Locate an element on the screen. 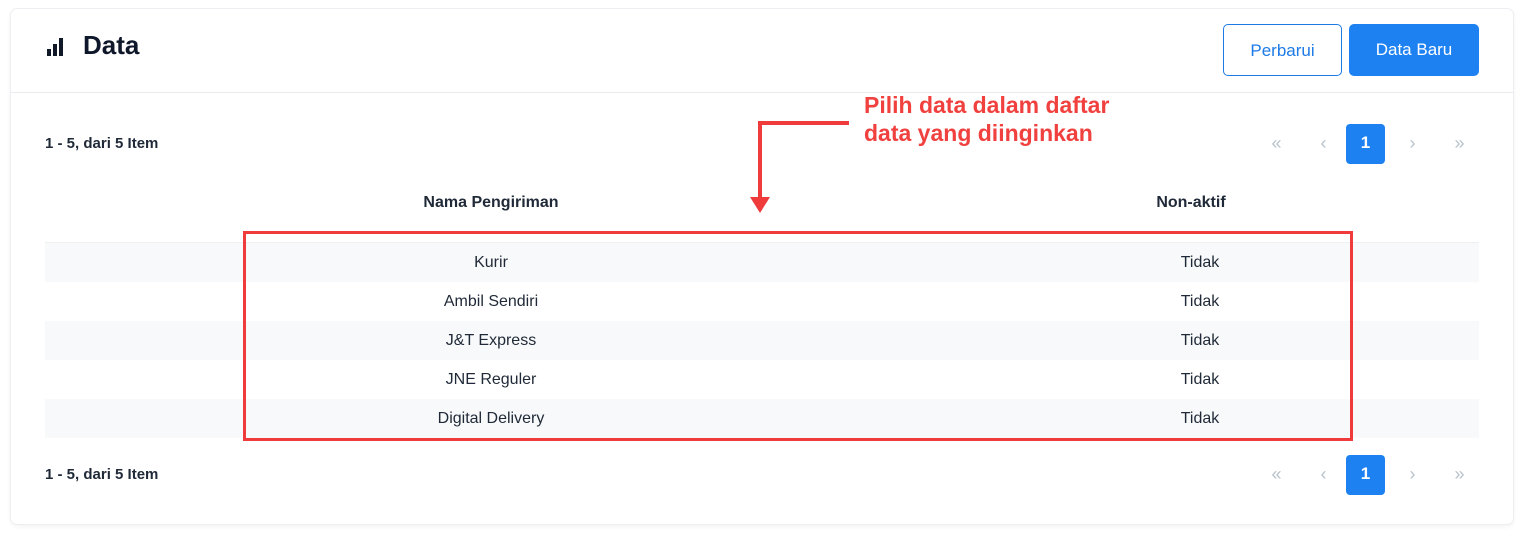  column-header-inactive: Non-aktif is located at coordinates (1191, 203).